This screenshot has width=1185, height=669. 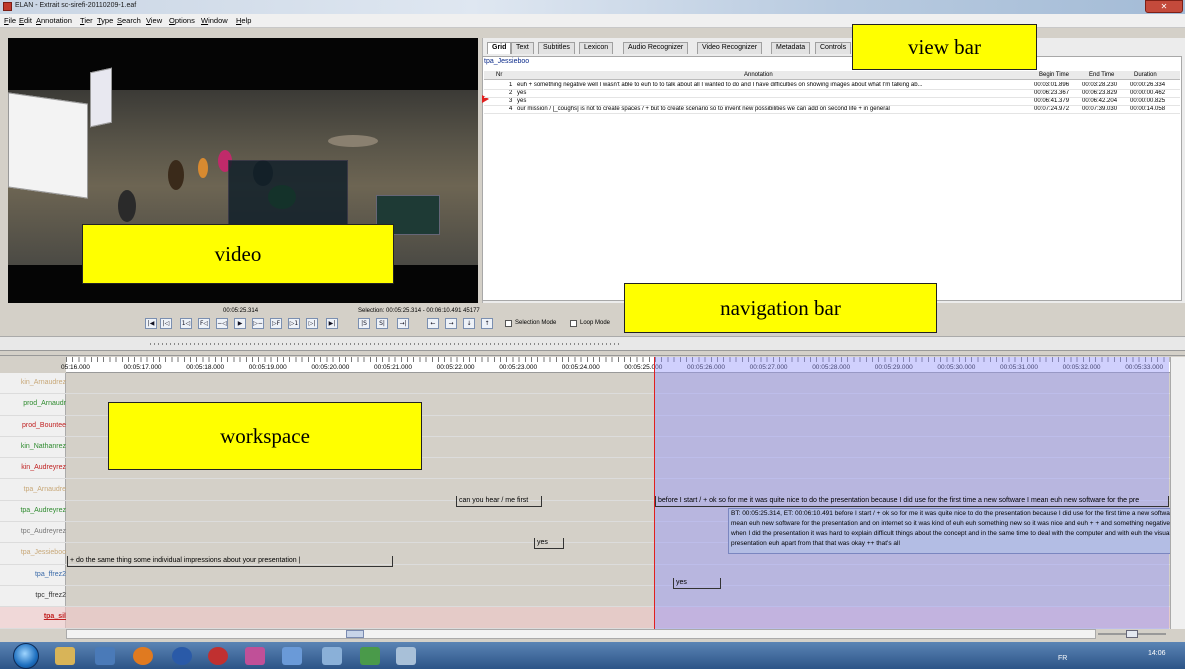 What do you see at coordinates (34, 382) in the screenshot?
I see `tier-label: kin_Arnaudrez` at bounding box center [34, 382].